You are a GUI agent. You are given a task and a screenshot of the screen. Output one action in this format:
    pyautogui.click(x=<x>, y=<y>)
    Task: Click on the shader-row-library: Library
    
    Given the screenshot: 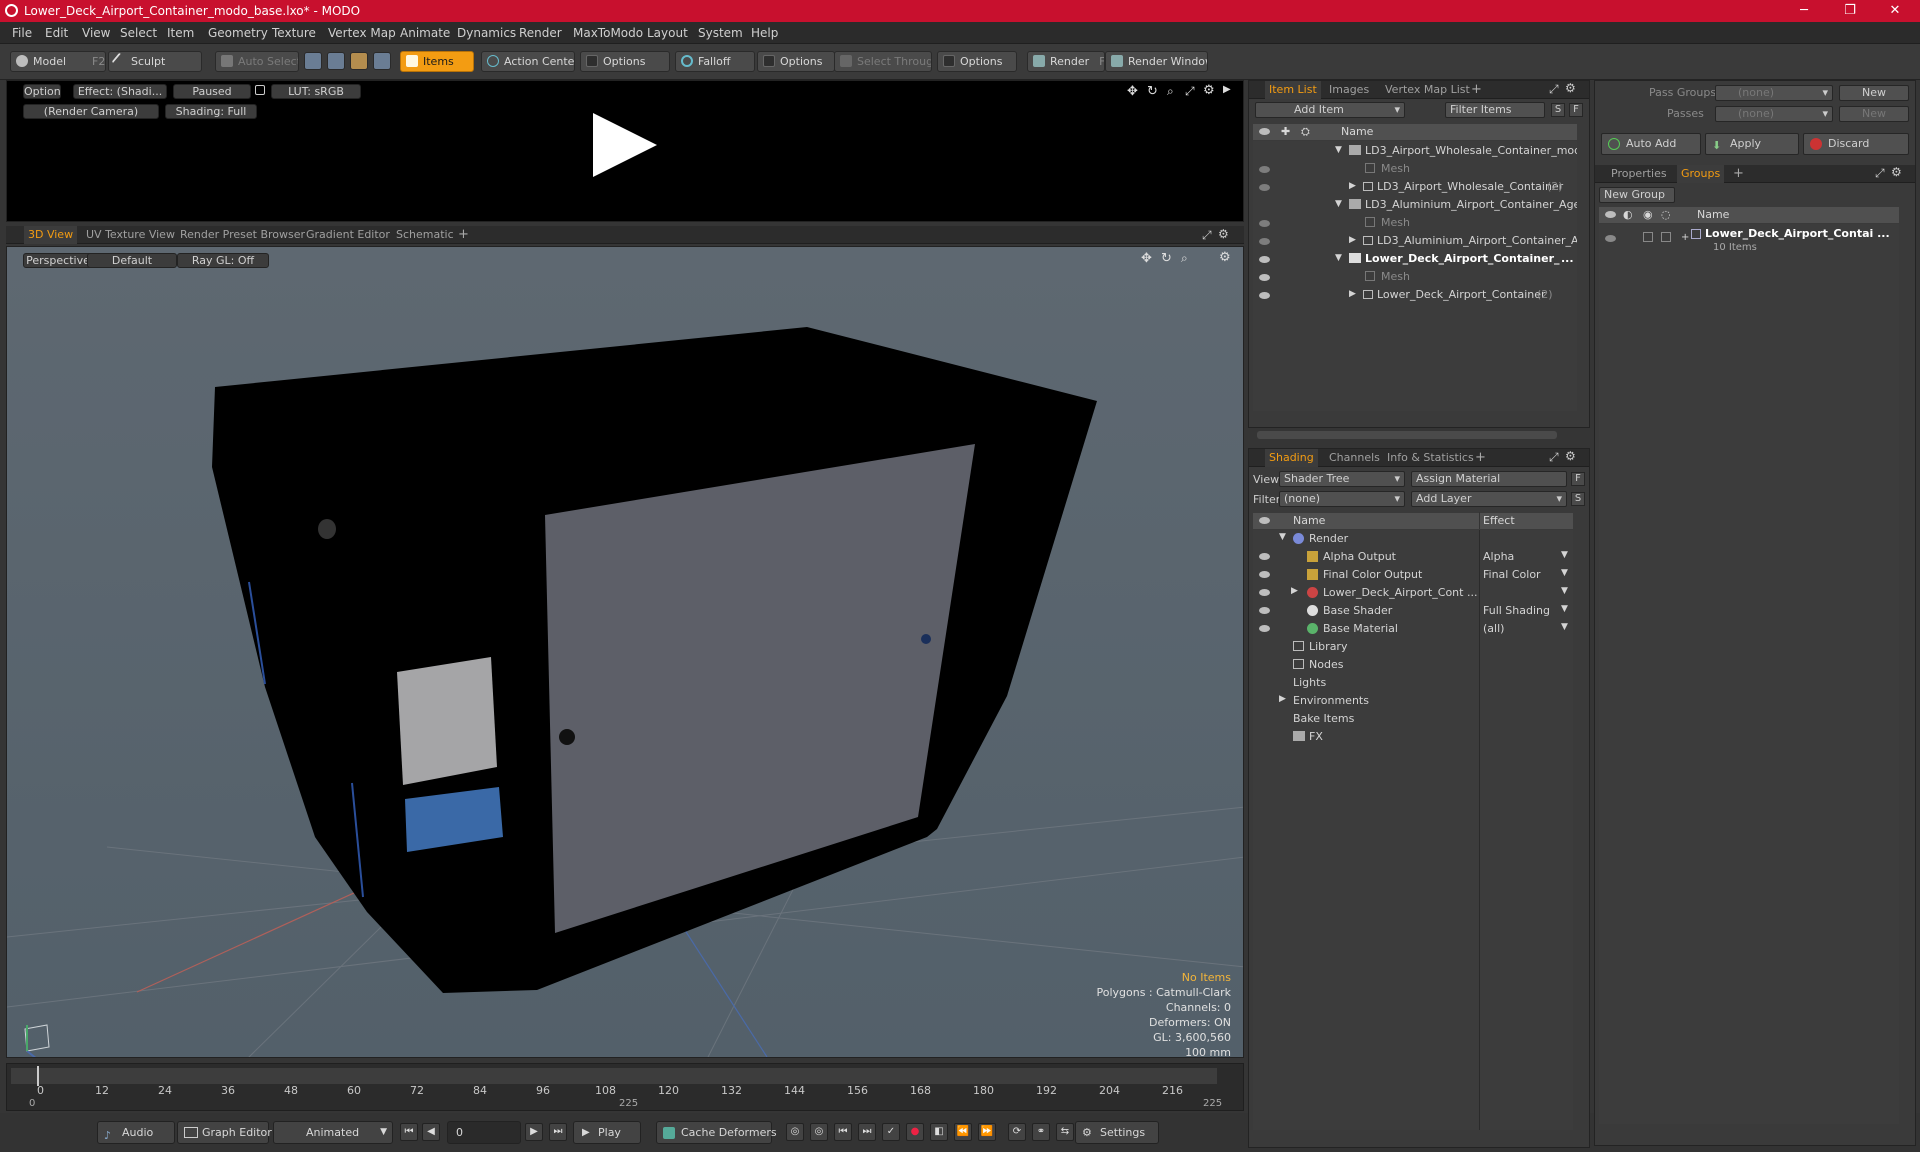 What is the action you would take?
    pyautogui.click(x=1413, y=647)
    